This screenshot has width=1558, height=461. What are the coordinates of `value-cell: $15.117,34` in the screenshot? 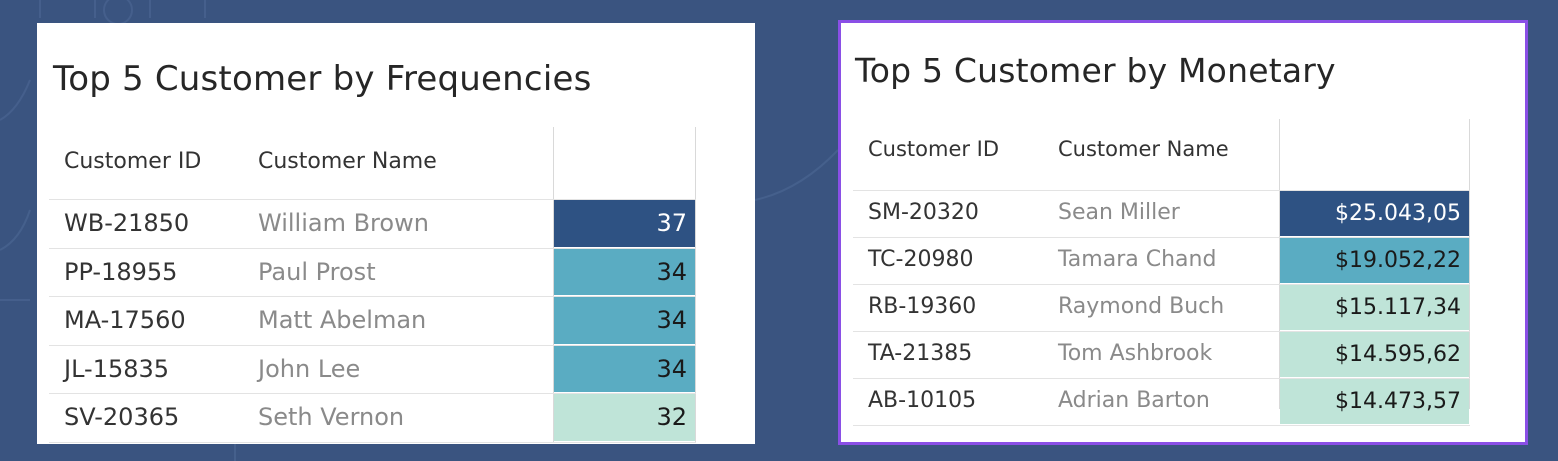 It's located at (1374, 307).